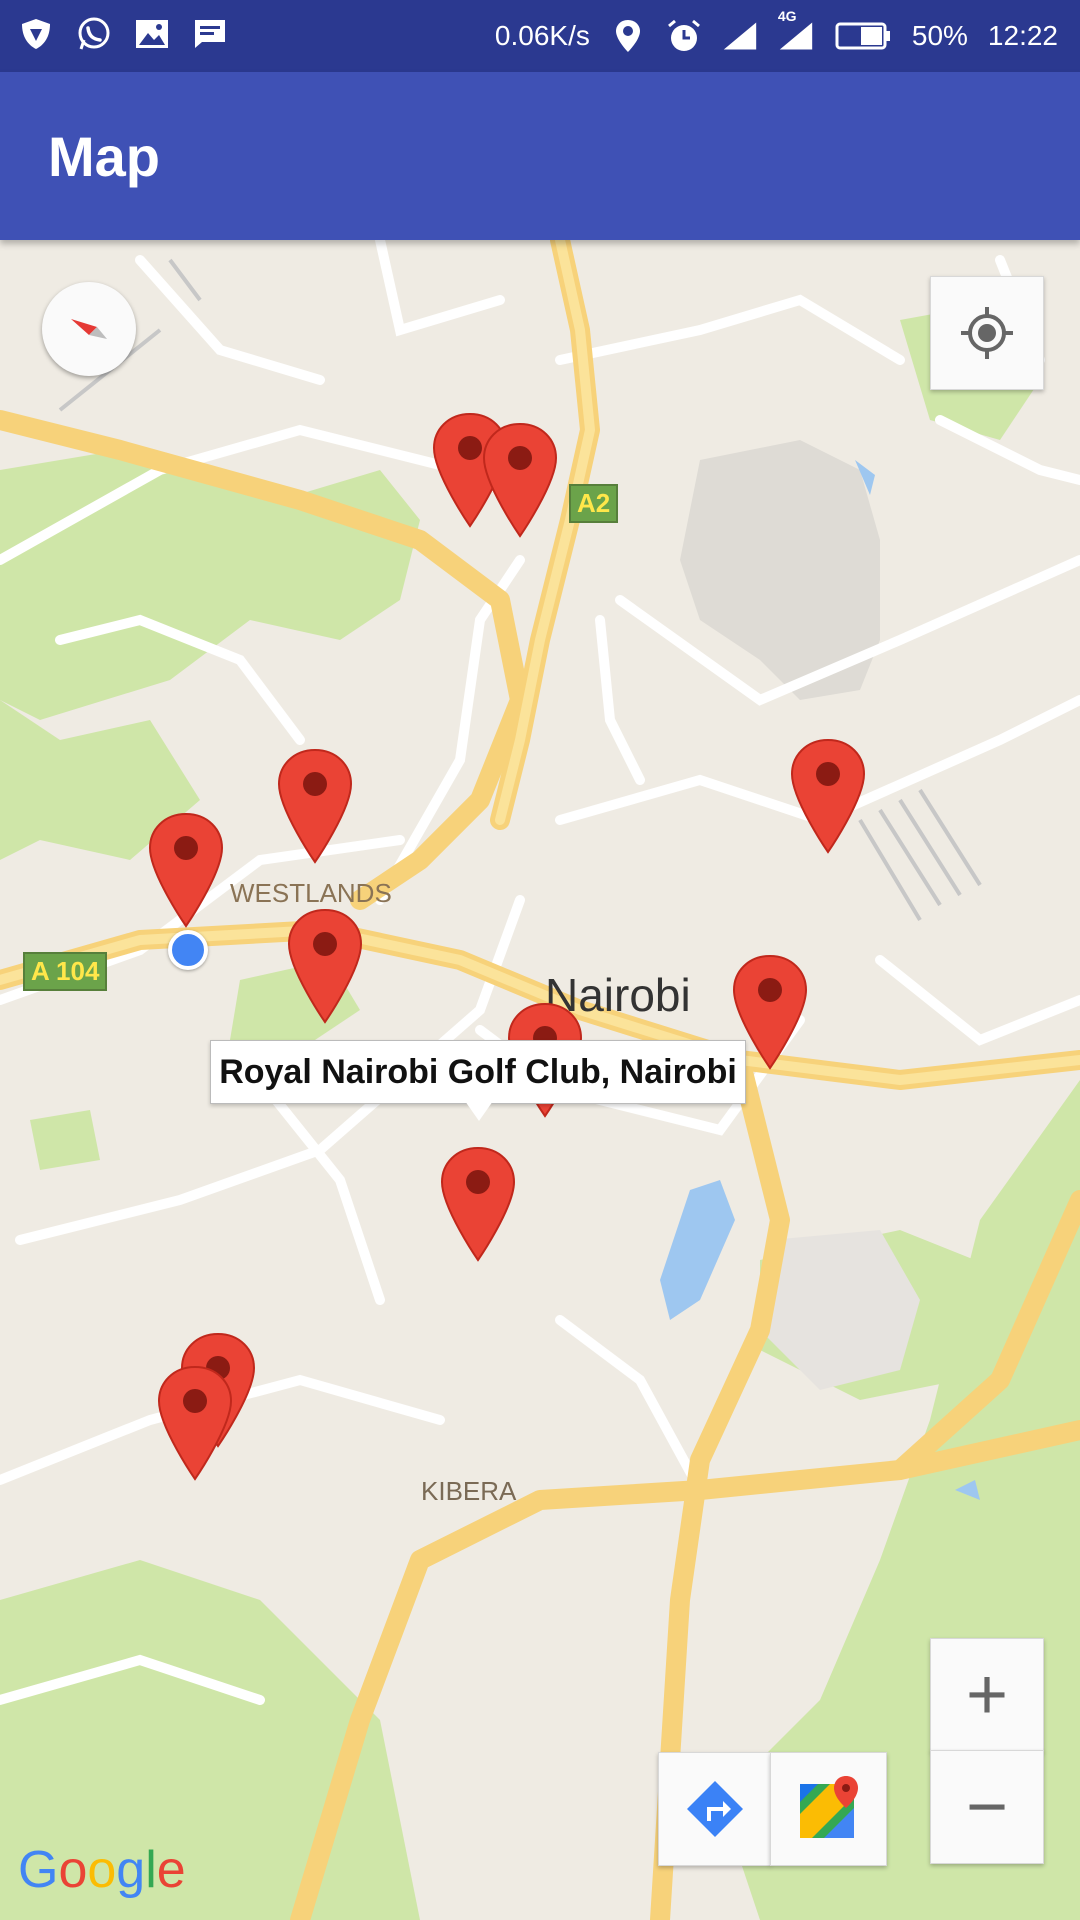  What do you see at coordinates (796, 31) in the screenshot?
I see `signal-4g-icon: 4G` at bounding box center [796, 31].